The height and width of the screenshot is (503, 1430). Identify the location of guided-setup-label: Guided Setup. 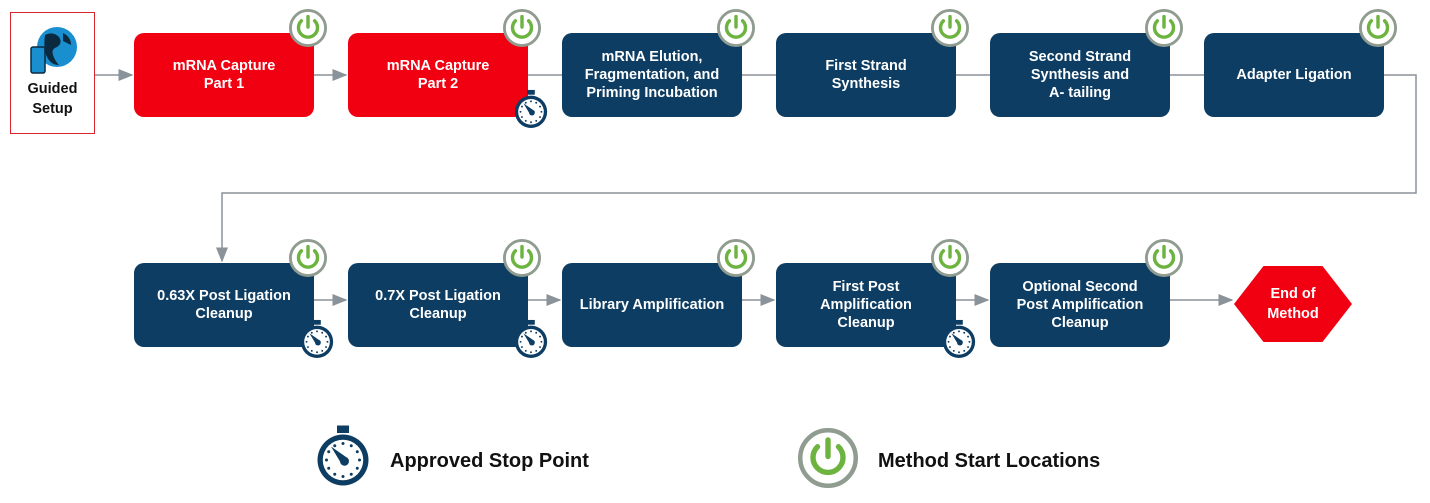
(52, 99).